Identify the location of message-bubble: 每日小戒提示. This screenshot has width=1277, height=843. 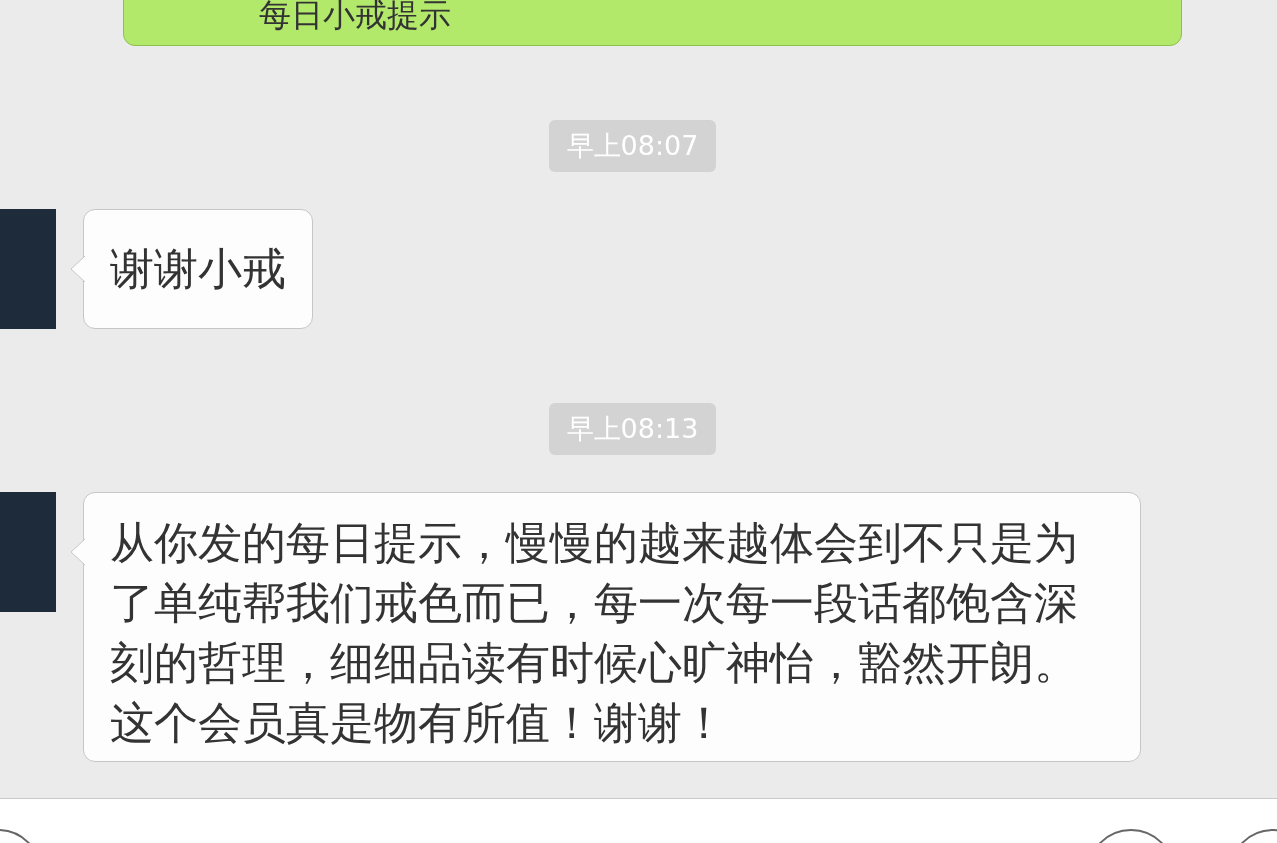
(652, 23).